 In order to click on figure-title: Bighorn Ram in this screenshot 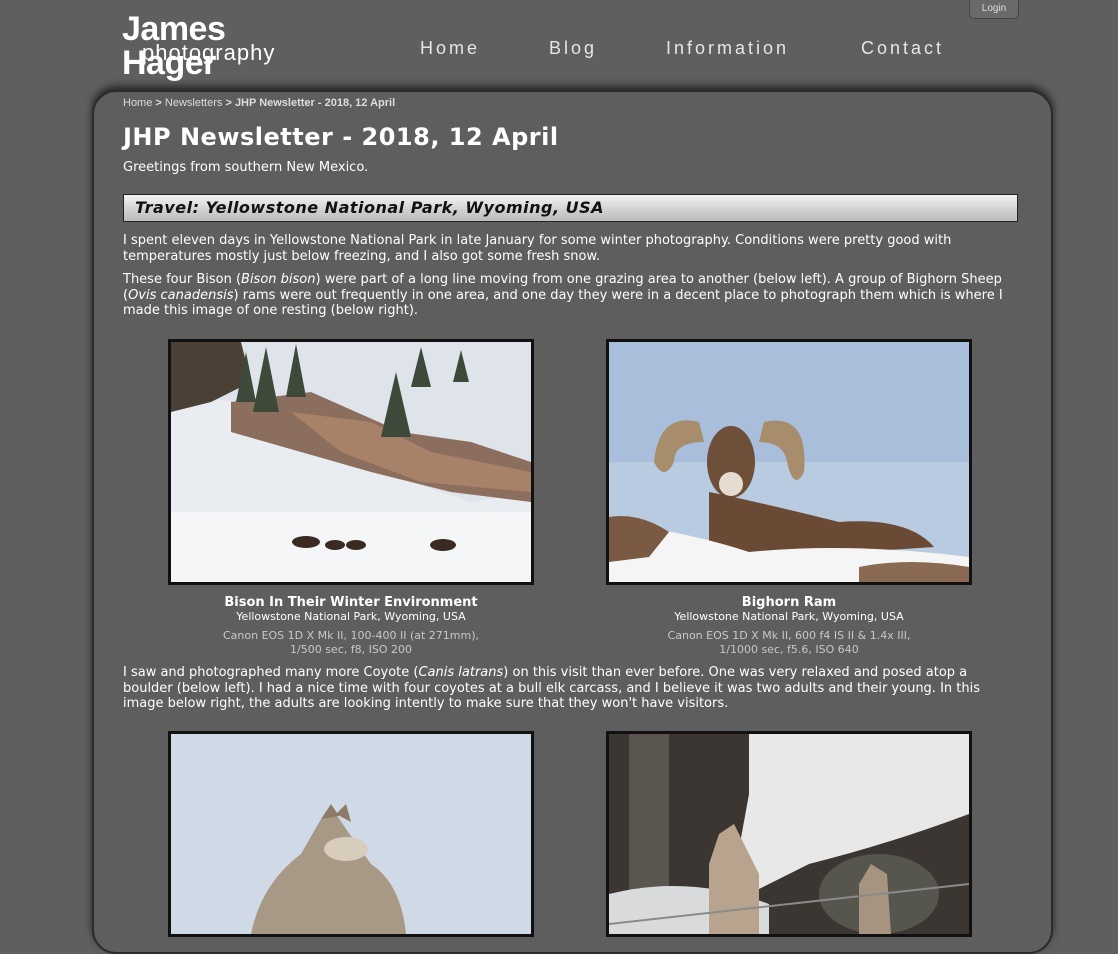, I will do `click(789, 602)`.